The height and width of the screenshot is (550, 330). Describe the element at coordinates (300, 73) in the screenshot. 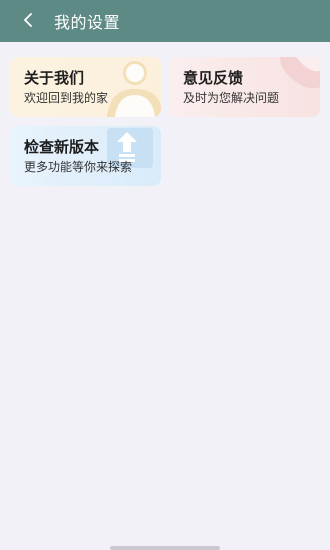

I see `feedback-icon` at that location.